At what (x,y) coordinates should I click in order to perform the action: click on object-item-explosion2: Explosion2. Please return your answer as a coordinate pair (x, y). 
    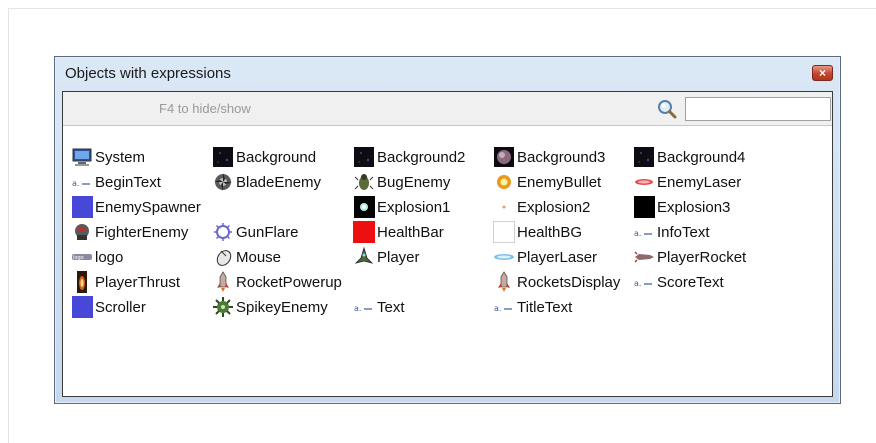
    Looking at the image, I should click on (541, 207).